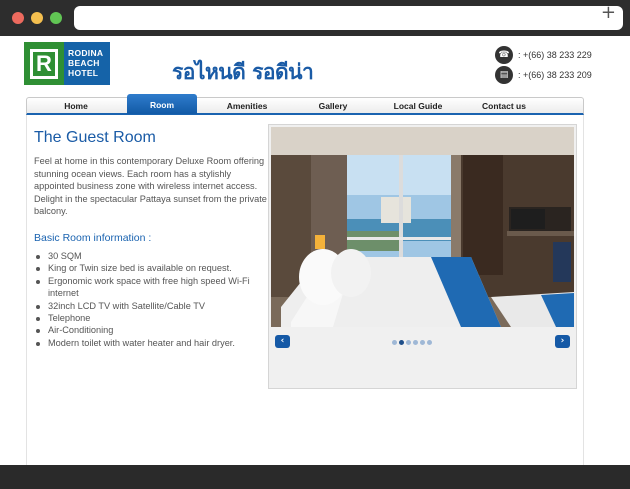  I want to click on slider-pagination, so click(413, 342).